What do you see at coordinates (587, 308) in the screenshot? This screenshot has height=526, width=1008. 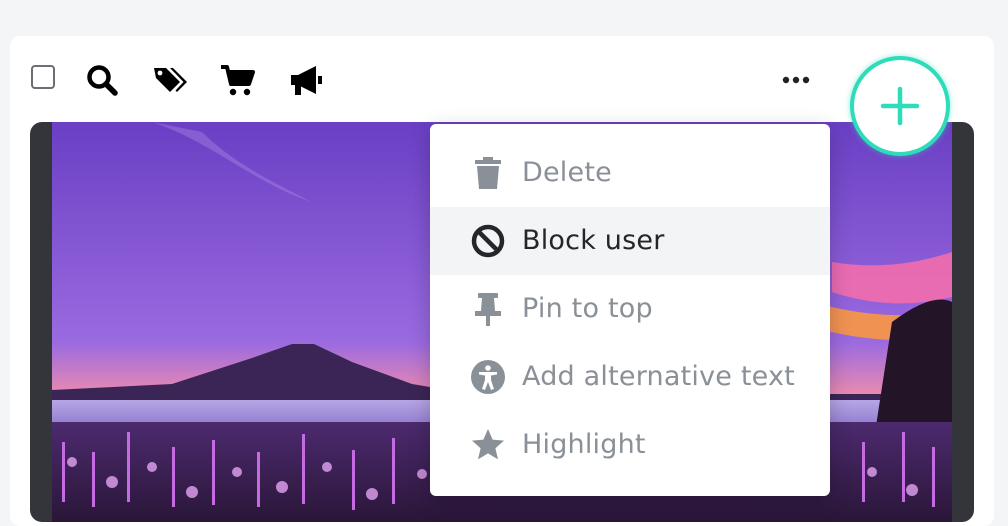 I see `menu-item-label: Pin to top` at bounding box center [587, 308].